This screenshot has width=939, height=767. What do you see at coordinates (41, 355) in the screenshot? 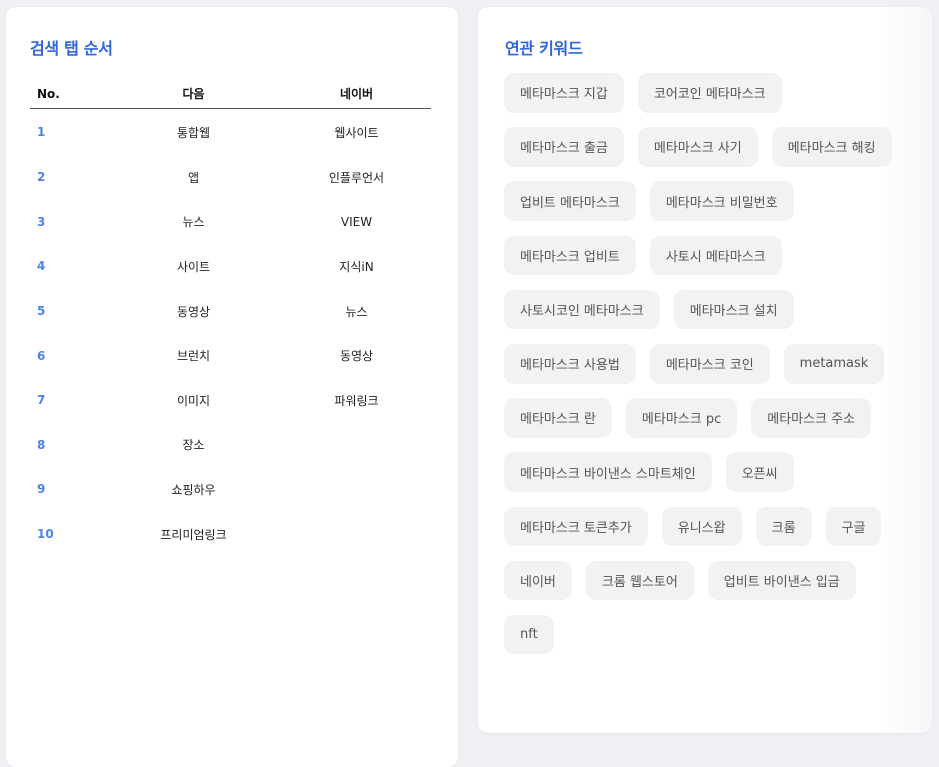
I see `row-number: 6` at bounding box center [41, 355].